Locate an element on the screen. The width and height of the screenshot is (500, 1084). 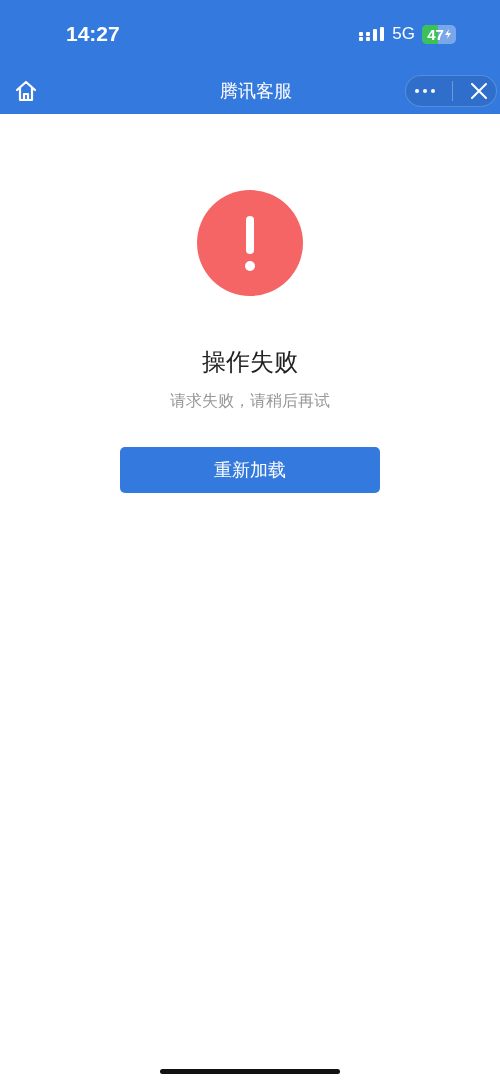
error-icon is located at coordinates (250, 243).